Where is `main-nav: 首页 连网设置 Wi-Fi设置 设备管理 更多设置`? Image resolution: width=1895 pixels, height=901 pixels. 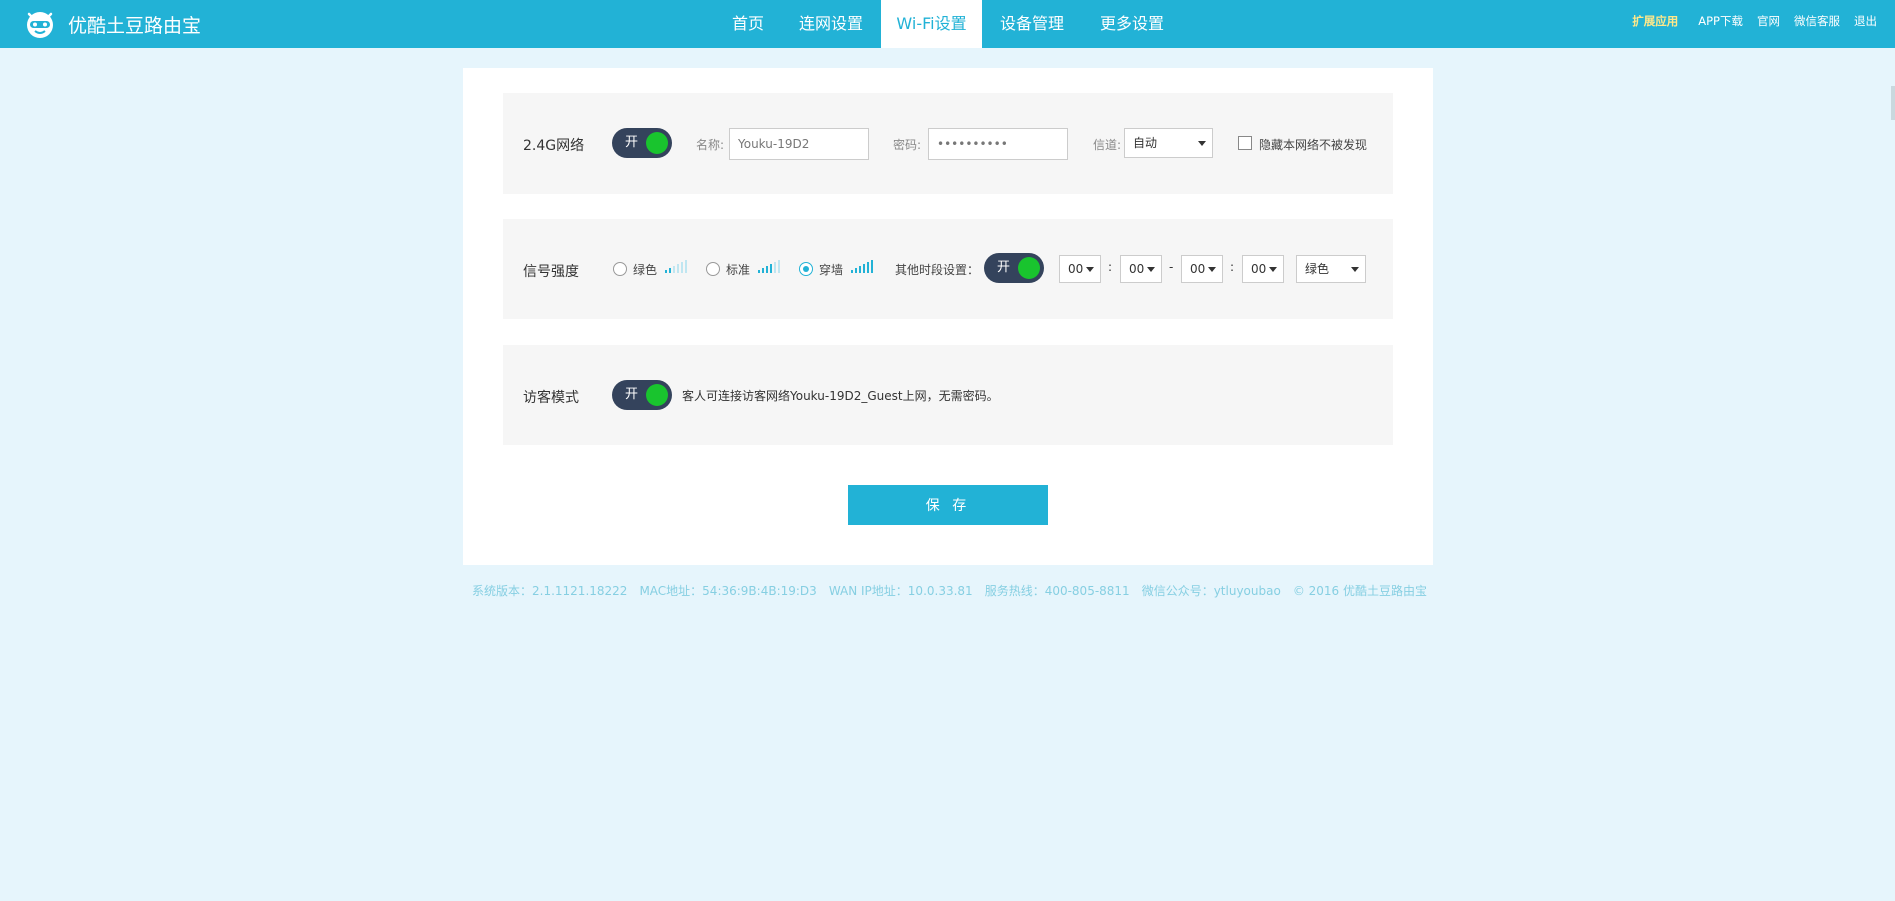 main-nav: 首页 连网设置 Wi-Fi设置 设备管理 更多设置 is located at coordinates (948, 24).